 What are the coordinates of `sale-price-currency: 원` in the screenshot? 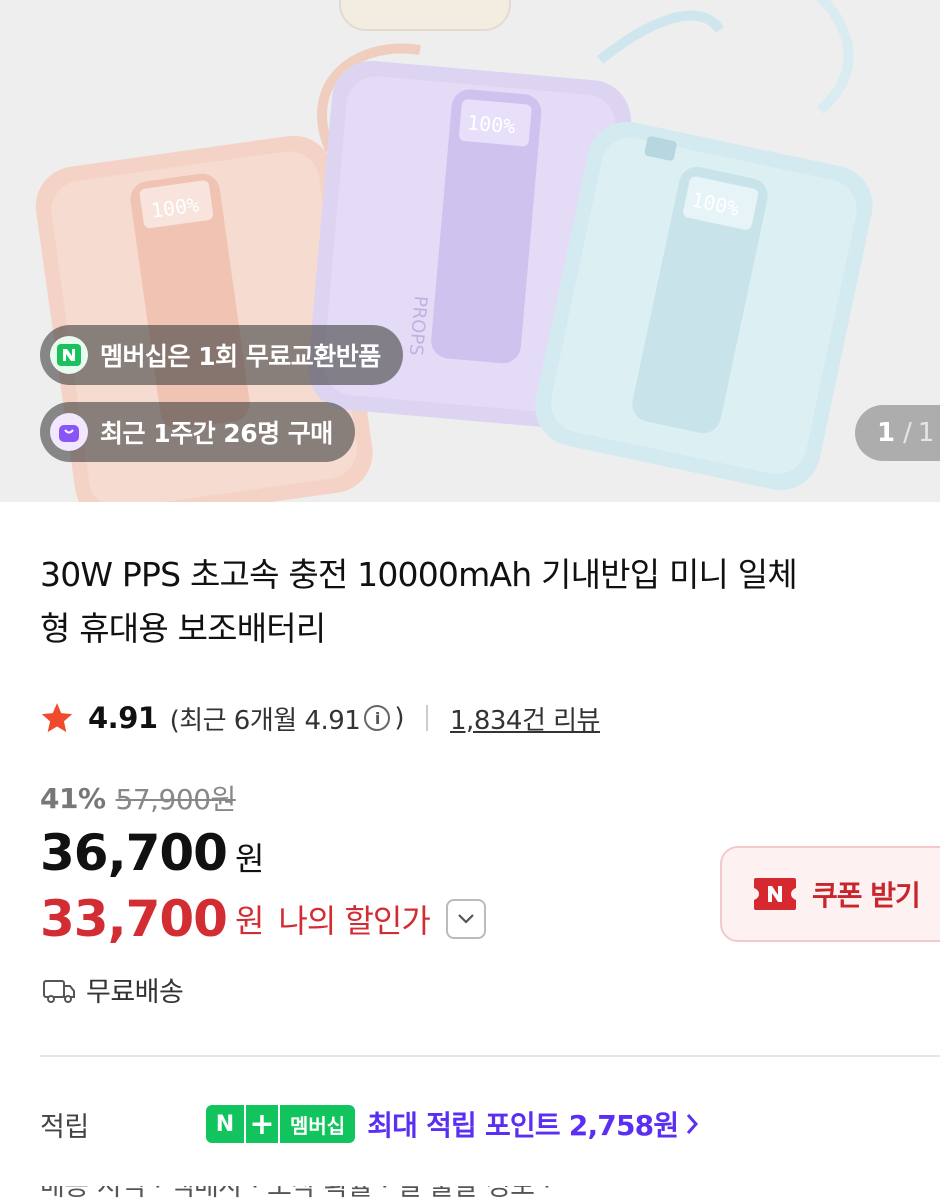 It's located at (249, 859).